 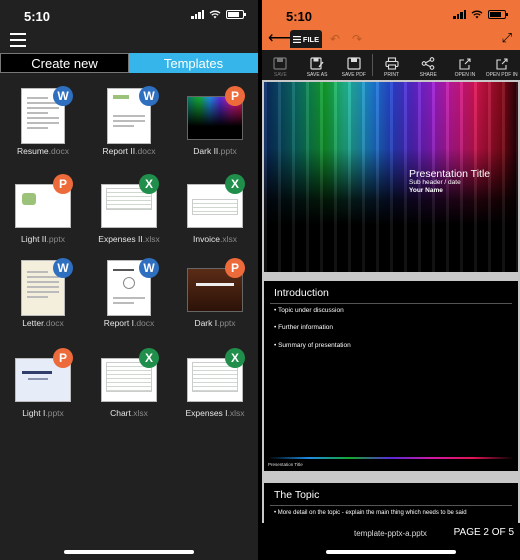 I want to click on toolbar-label: SAVE, so click(x=280, y=75).